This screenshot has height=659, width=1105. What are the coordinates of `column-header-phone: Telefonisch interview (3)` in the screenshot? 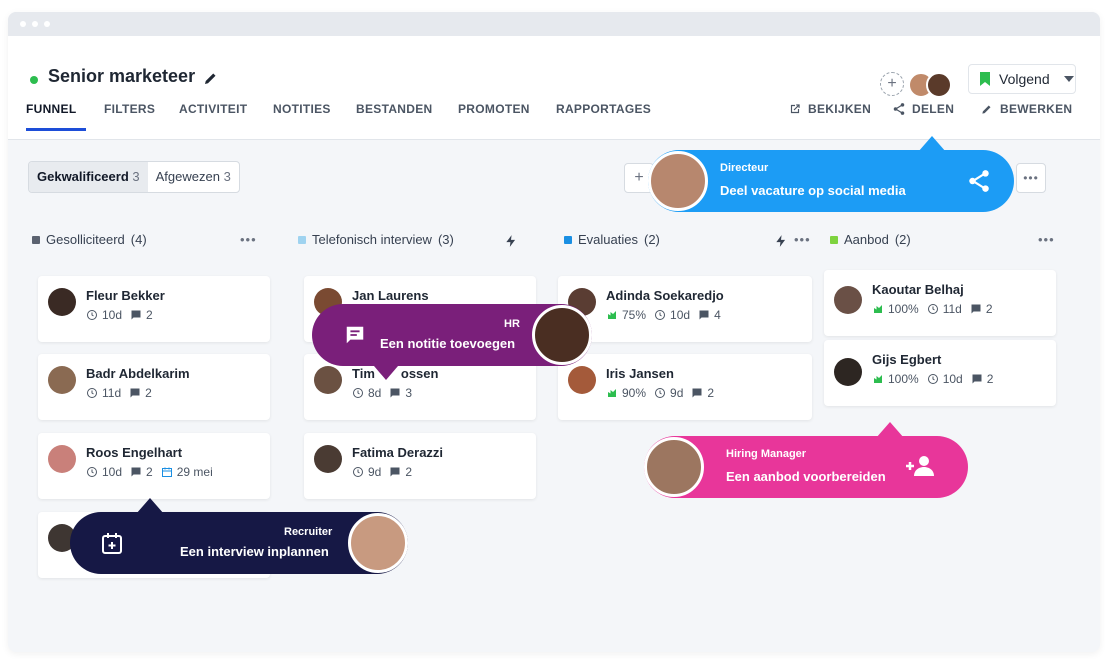 It's located at (376, 239).